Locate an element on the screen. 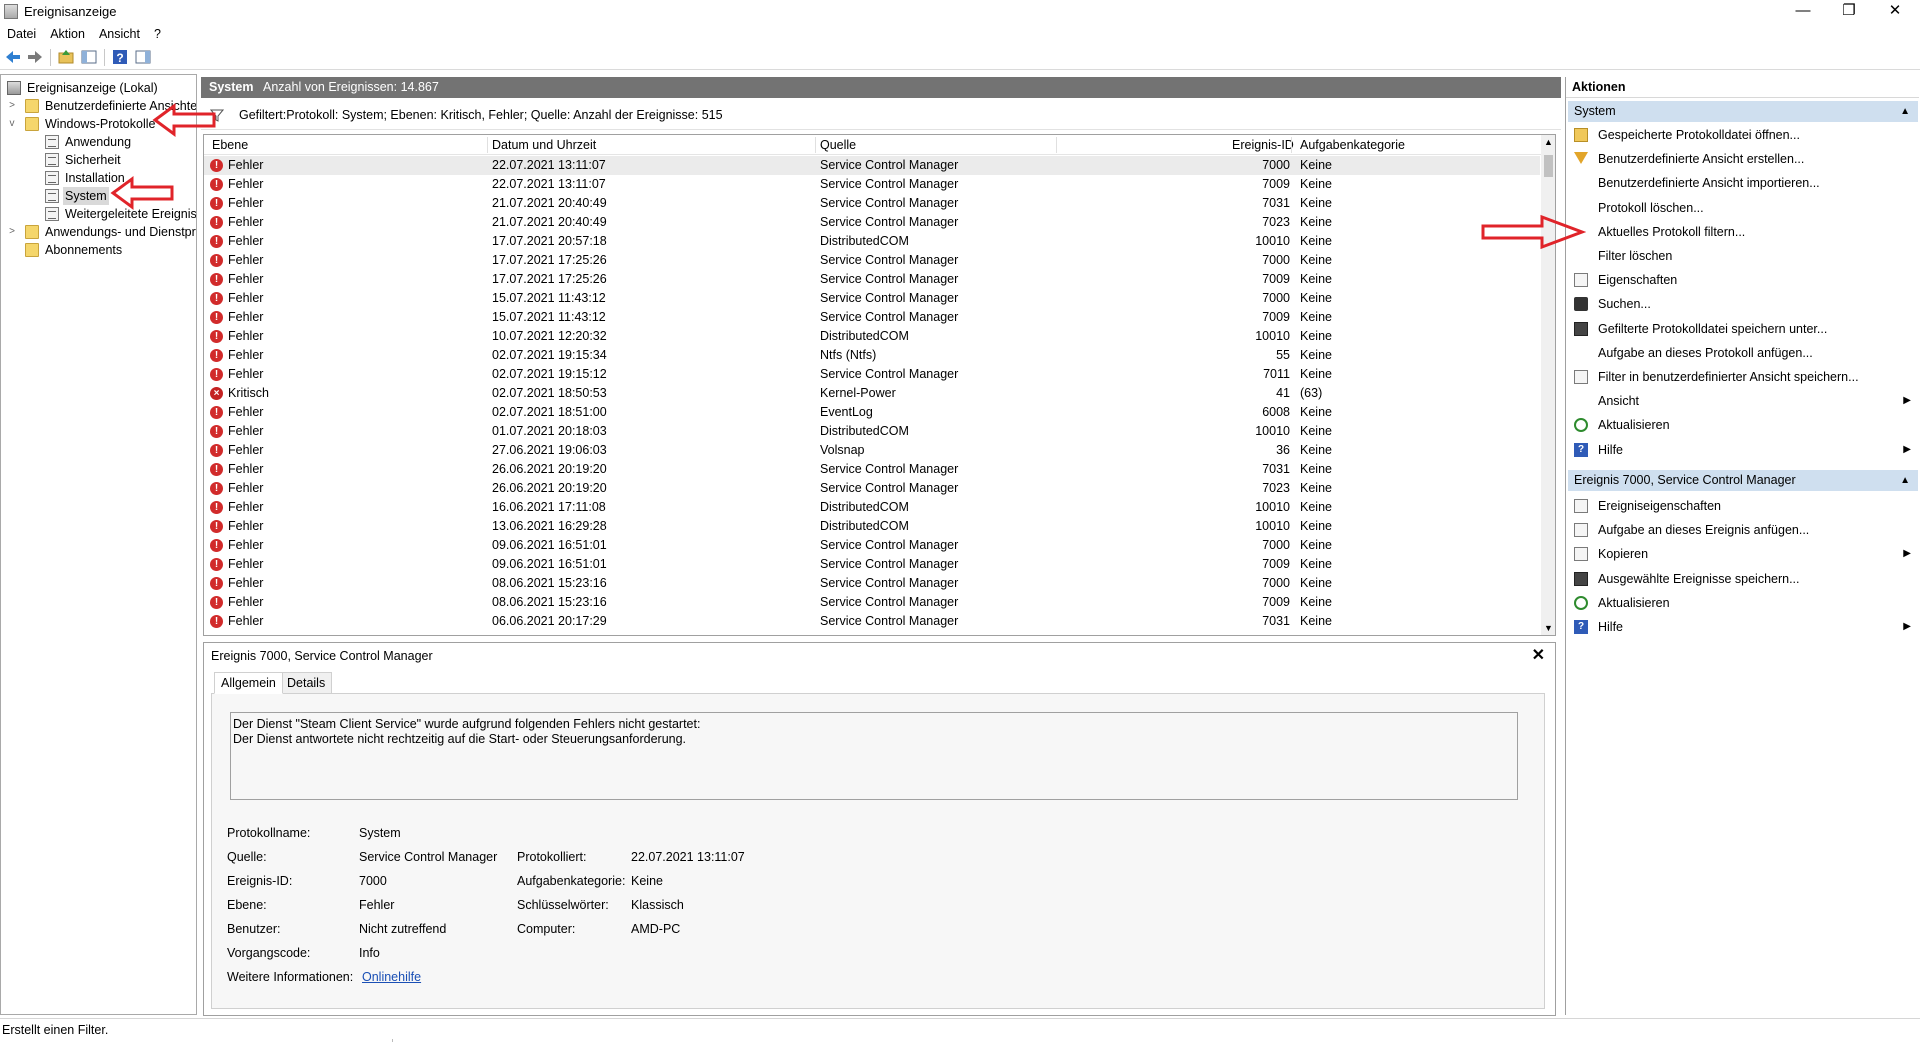 The height and width of the screenshot is (1042, 1920). tab-allgemein: Allgemein is located at coordinates (248, 683).